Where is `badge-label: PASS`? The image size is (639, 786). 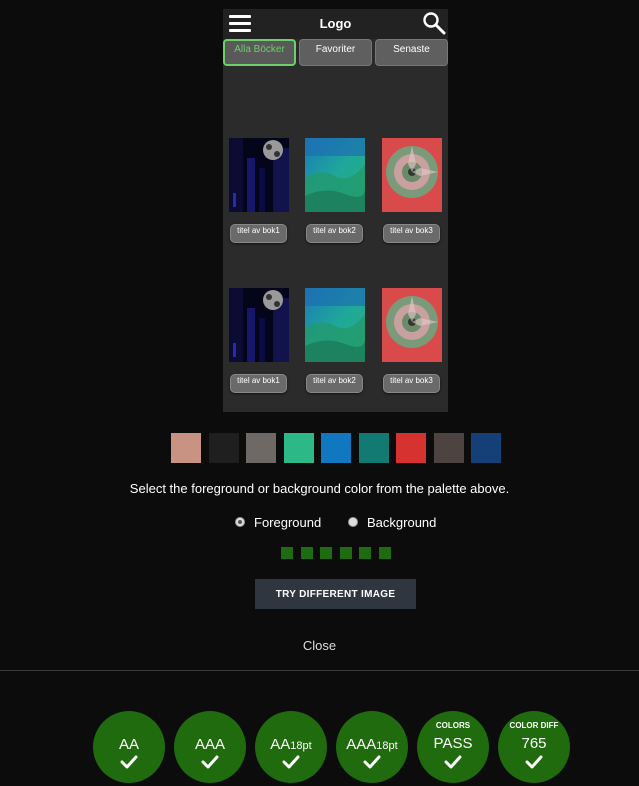 badge-label: PASS is located at coordinates (453, 743).